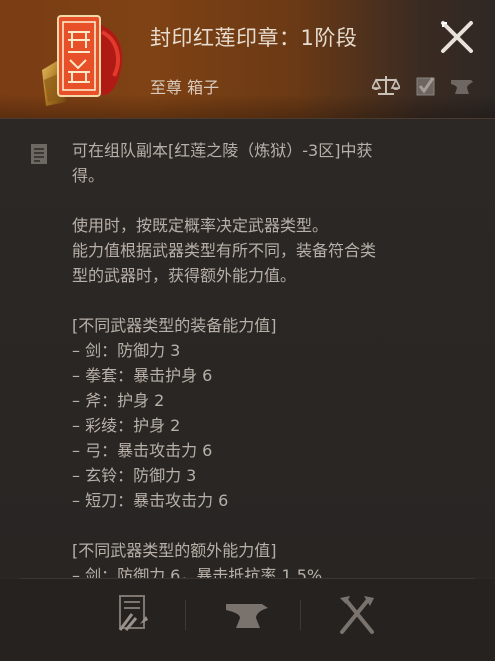 The height and width of the screenshot is (661, 495). What do you see at coordinates (222, 150) in the screenshot?
I see `description-line: 可在组队副本[红莲之陵（炼狱）-3区]中获` at bounding box center [222, 150].